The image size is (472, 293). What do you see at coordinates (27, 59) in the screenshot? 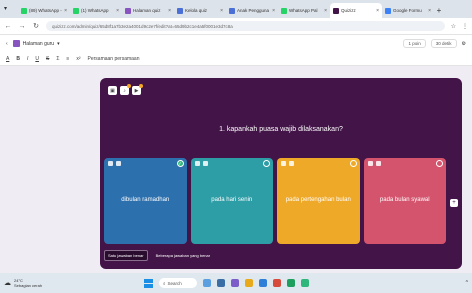
I see `italic-button: I` at bounding box center [27, 59].